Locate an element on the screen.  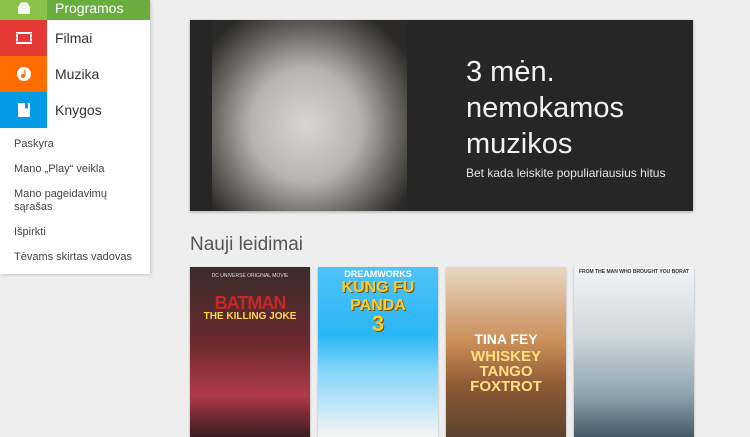
banner-subtitle: Bet kada leiskite populiariausius hitus is located at coordinates (566, 173).